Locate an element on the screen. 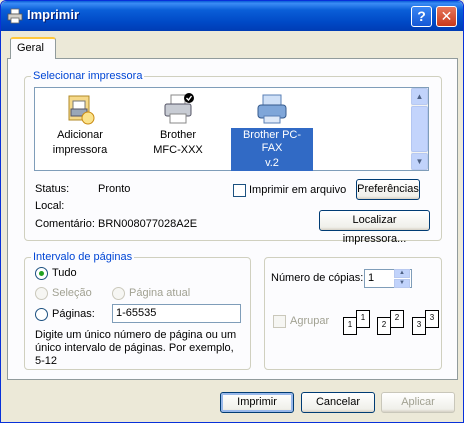 Image resolution: width=464 pixels, height=423 pixels. copies-stepper: ▲ ▼ is located at coordinates (402, 278).